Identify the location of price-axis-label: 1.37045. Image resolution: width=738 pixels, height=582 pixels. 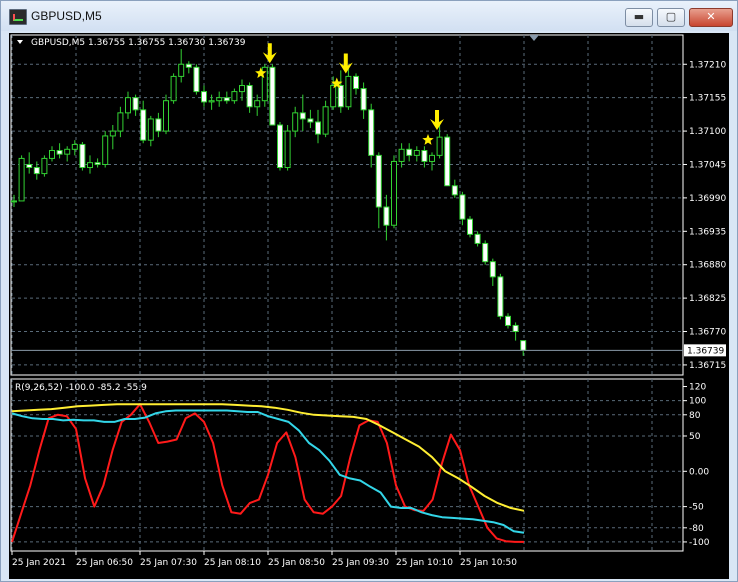
(707, 165).